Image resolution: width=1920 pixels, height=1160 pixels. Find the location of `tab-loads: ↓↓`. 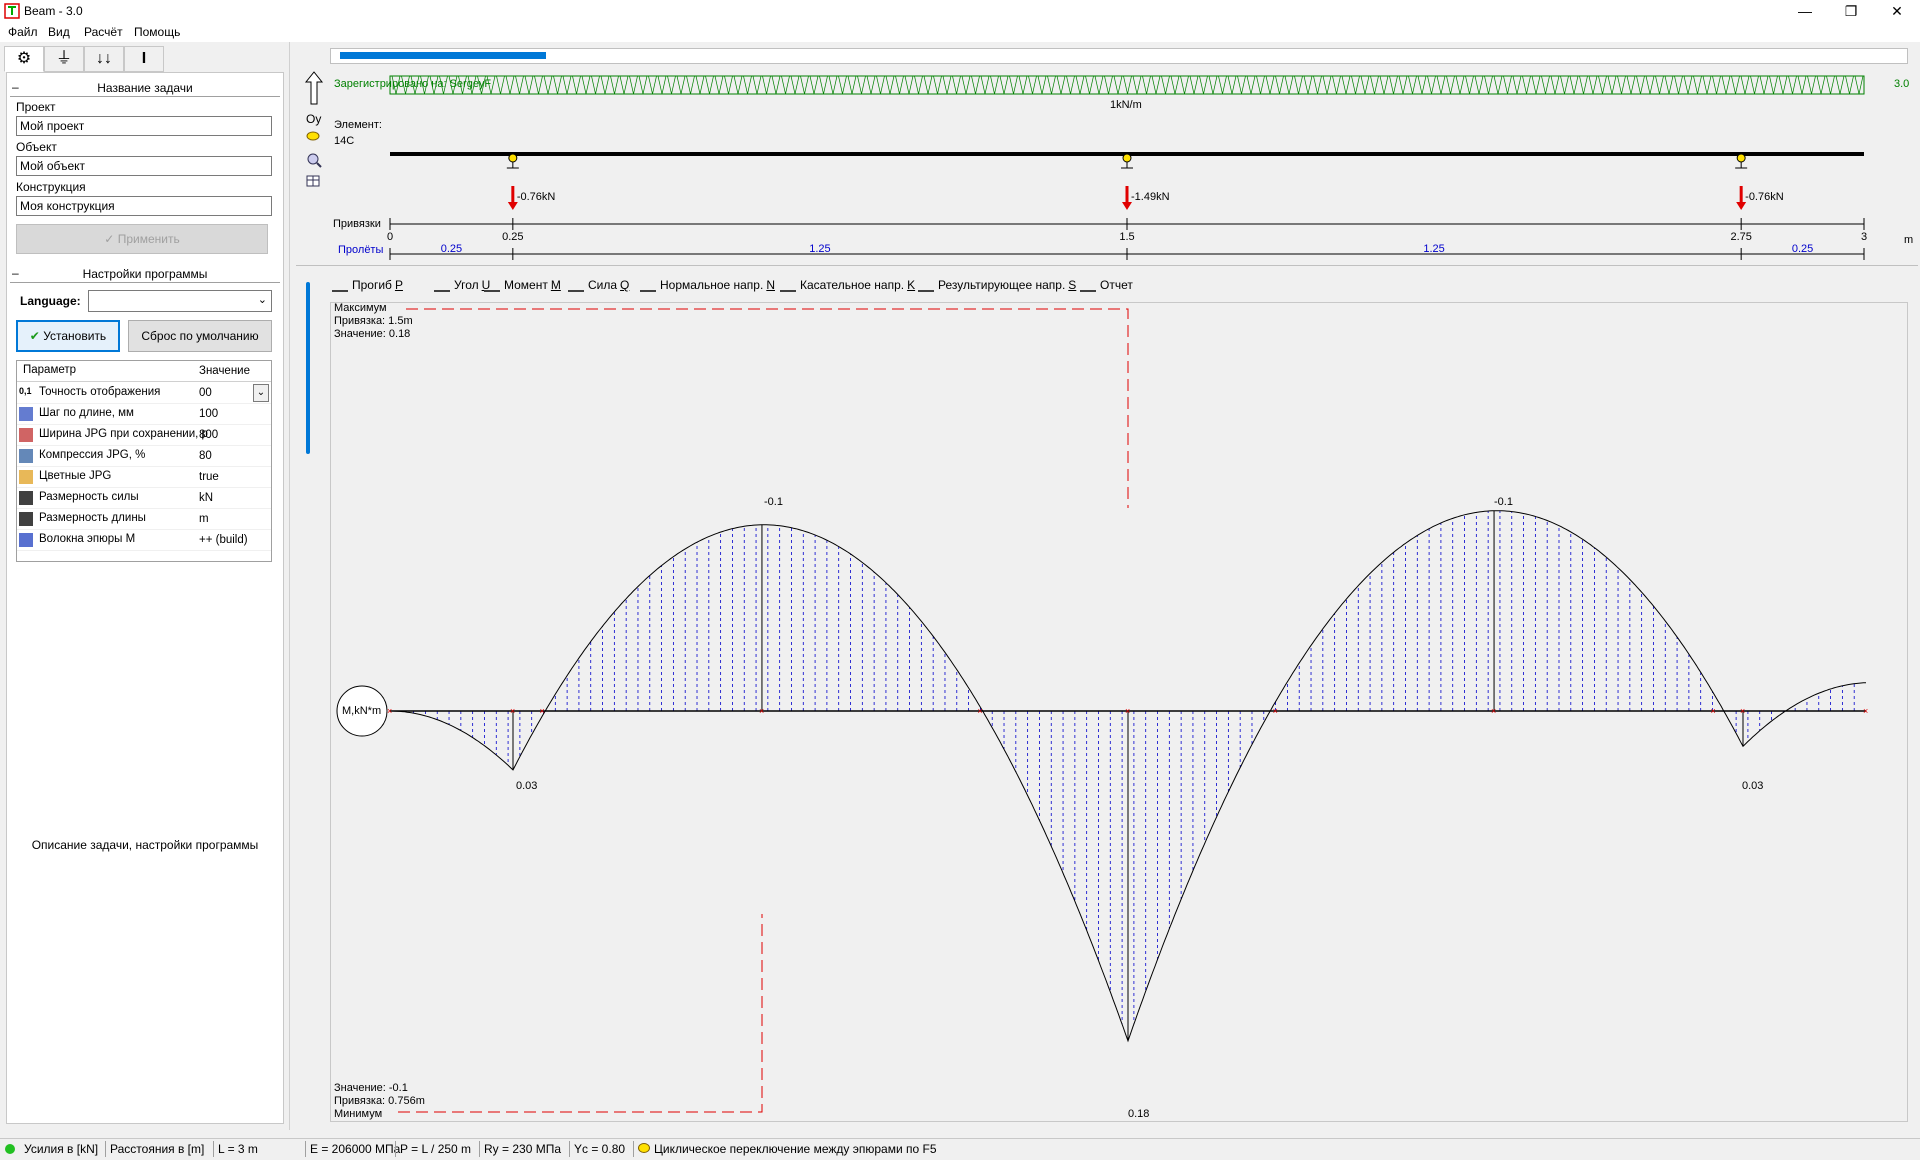

tab-loads: ↓↓ is located at coordinates (104, 59).